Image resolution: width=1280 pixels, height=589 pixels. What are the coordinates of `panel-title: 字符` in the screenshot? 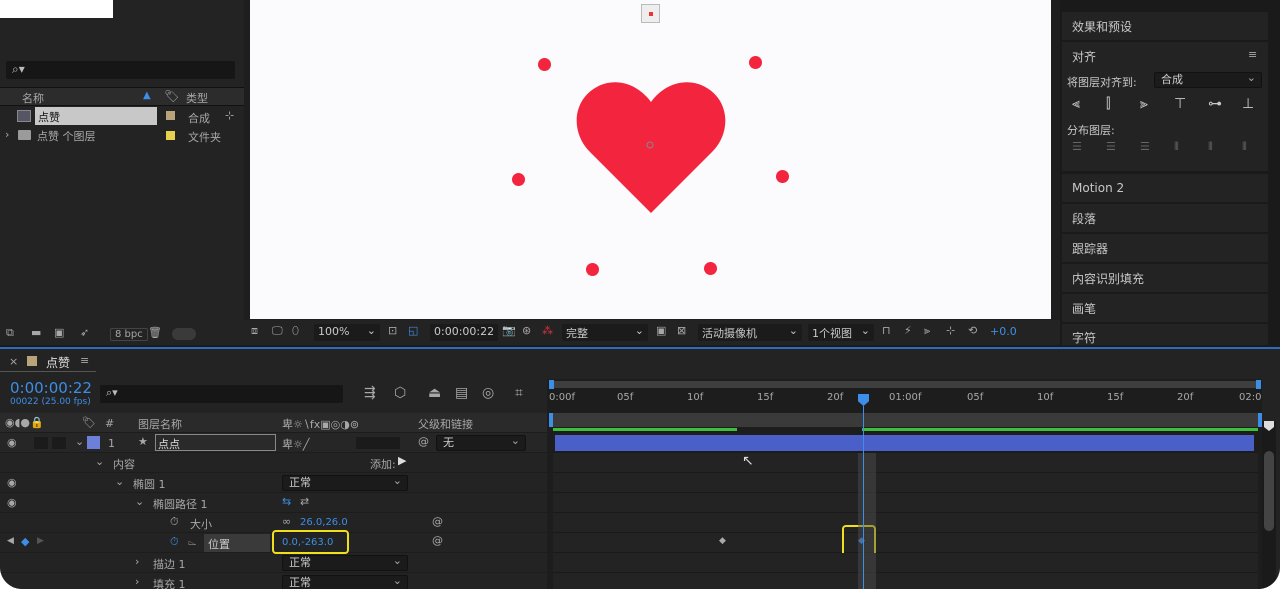 It's located at (1084, 337).